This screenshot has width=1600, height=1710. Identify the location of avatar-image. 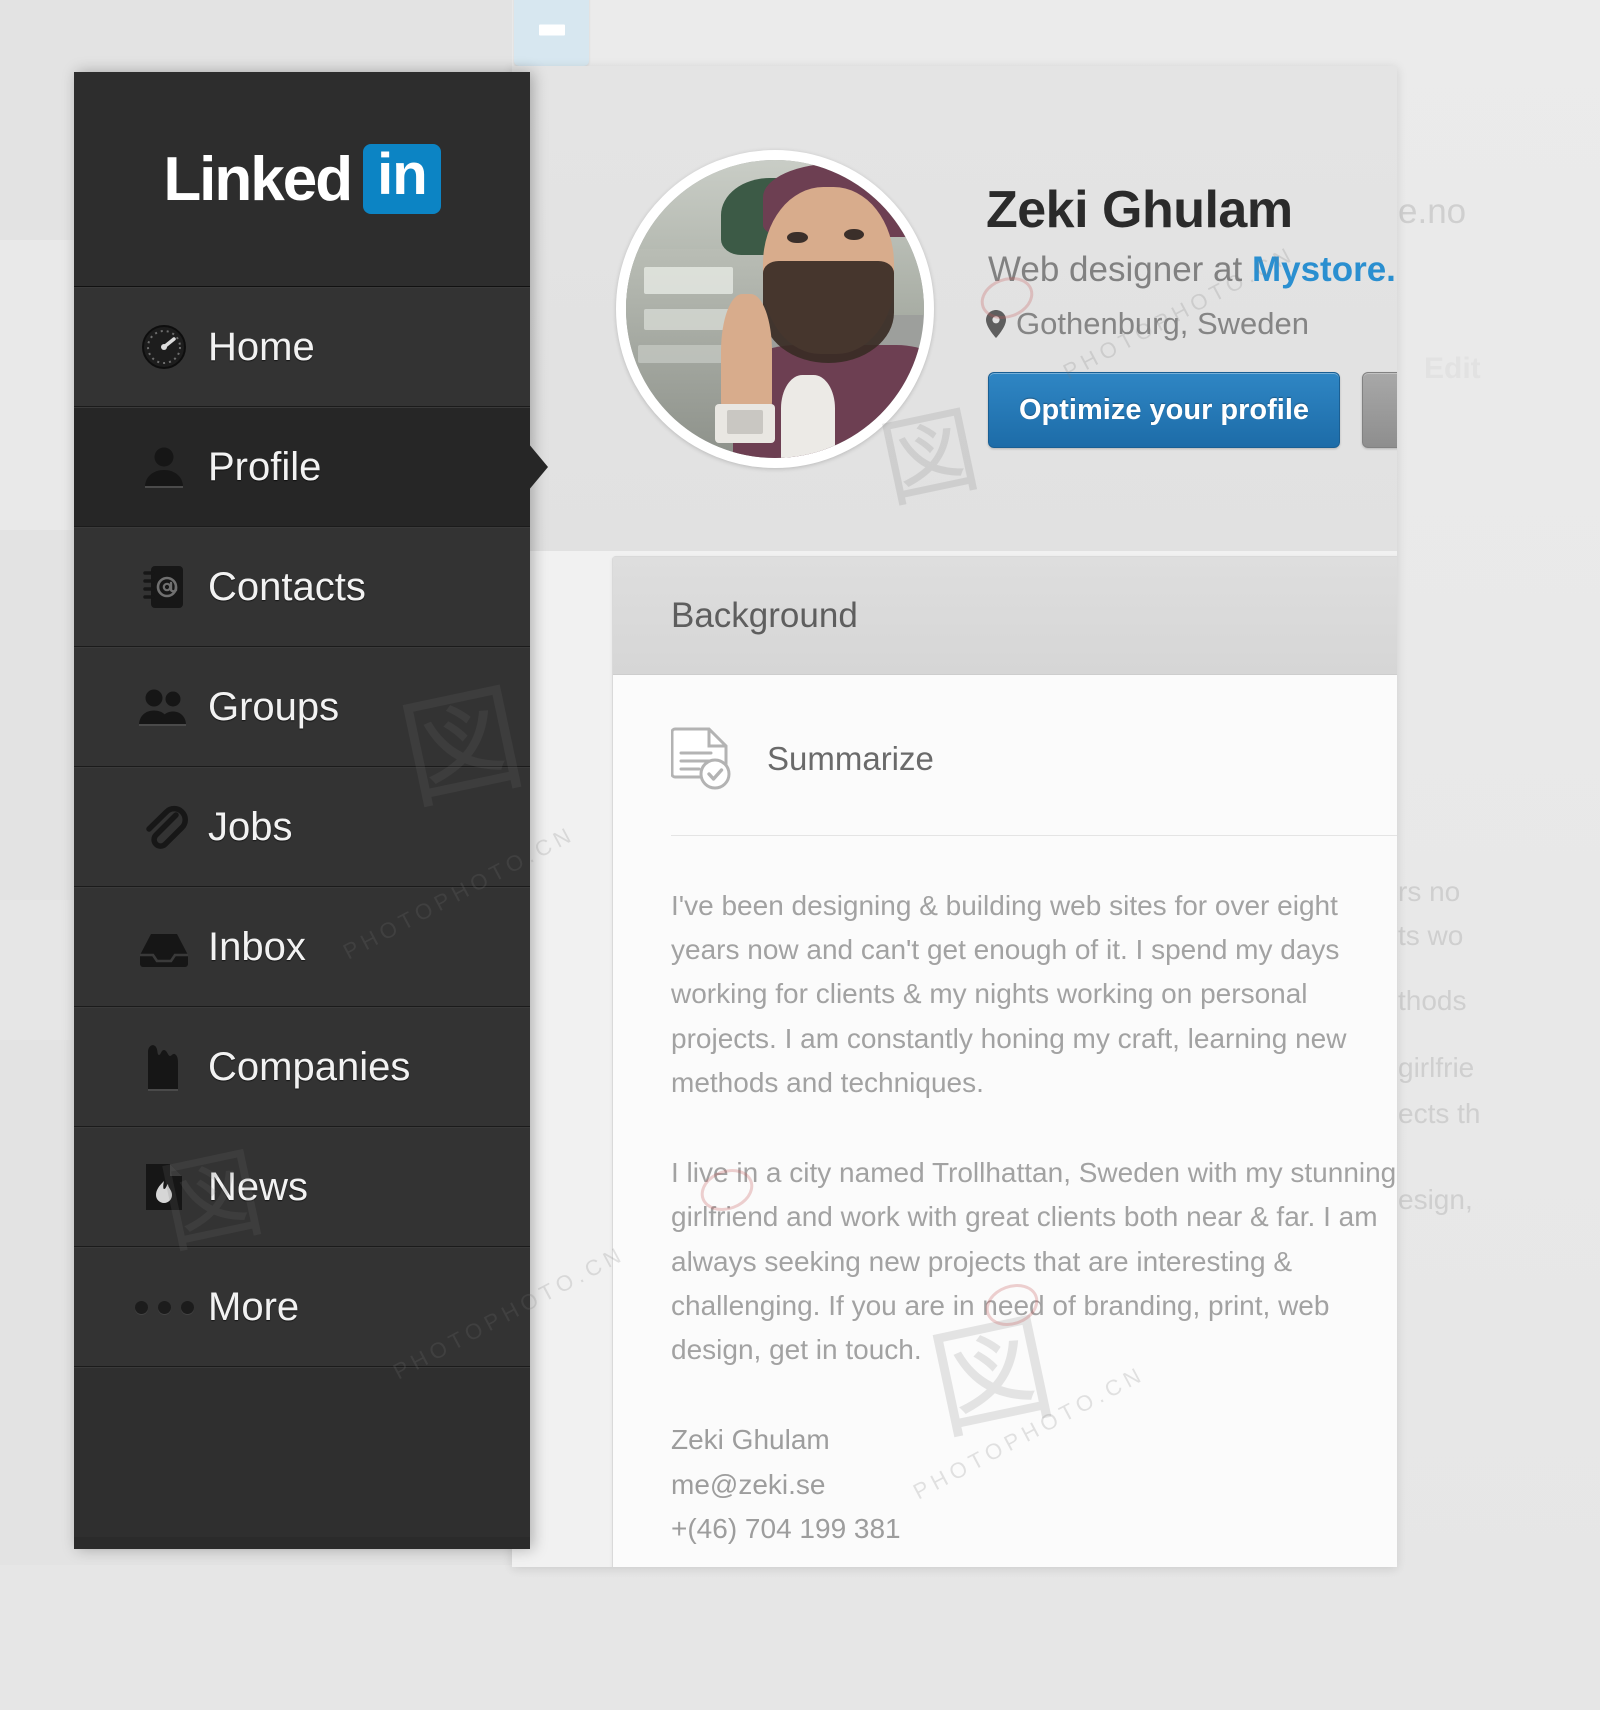
(775, 309).